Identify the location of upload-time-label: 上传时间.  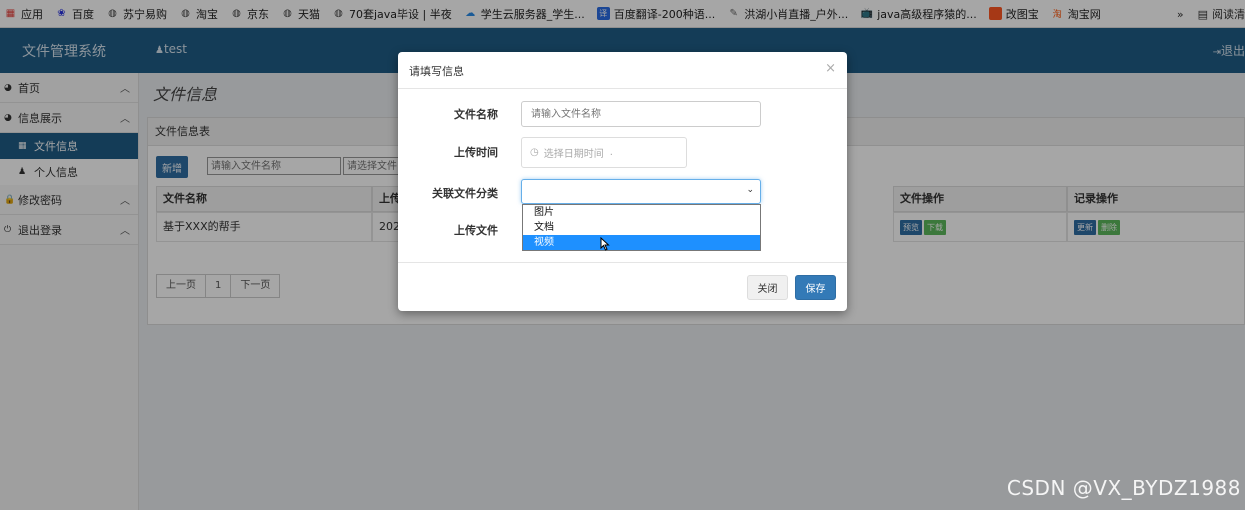
(476, 152).